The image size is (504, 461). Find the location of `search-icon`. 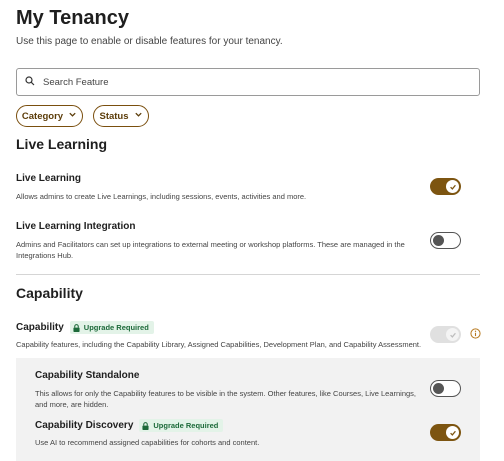

search-icon is located at coordinates (30, 82).